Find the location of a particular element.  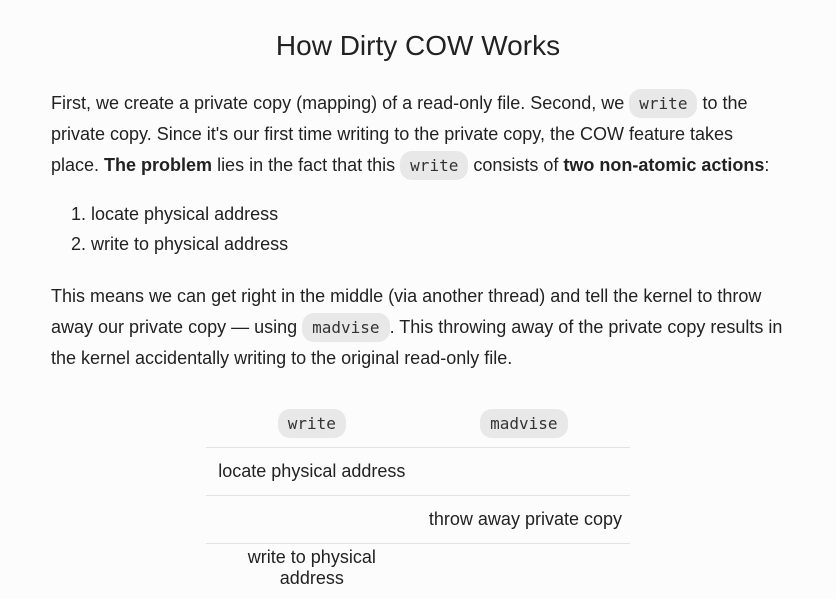

table-header-write: write is located at coordinates (312, 423).